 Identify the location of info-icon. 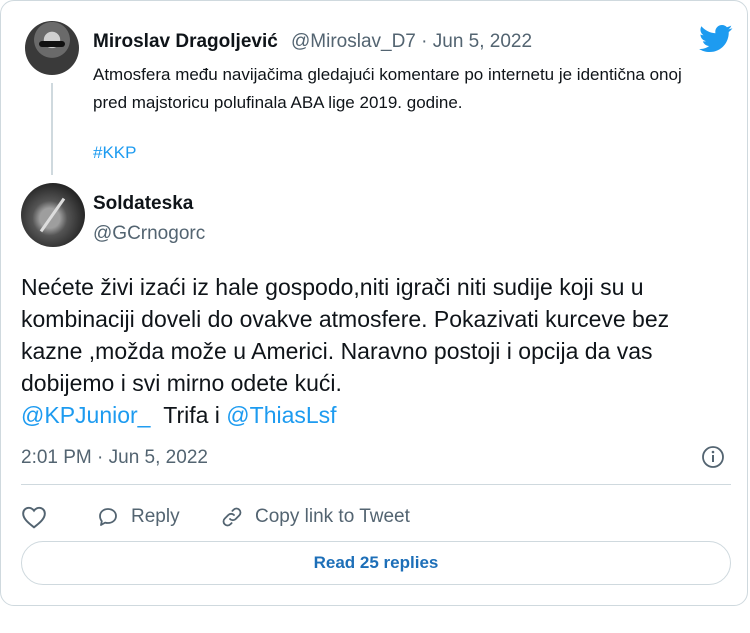
(713, 457).